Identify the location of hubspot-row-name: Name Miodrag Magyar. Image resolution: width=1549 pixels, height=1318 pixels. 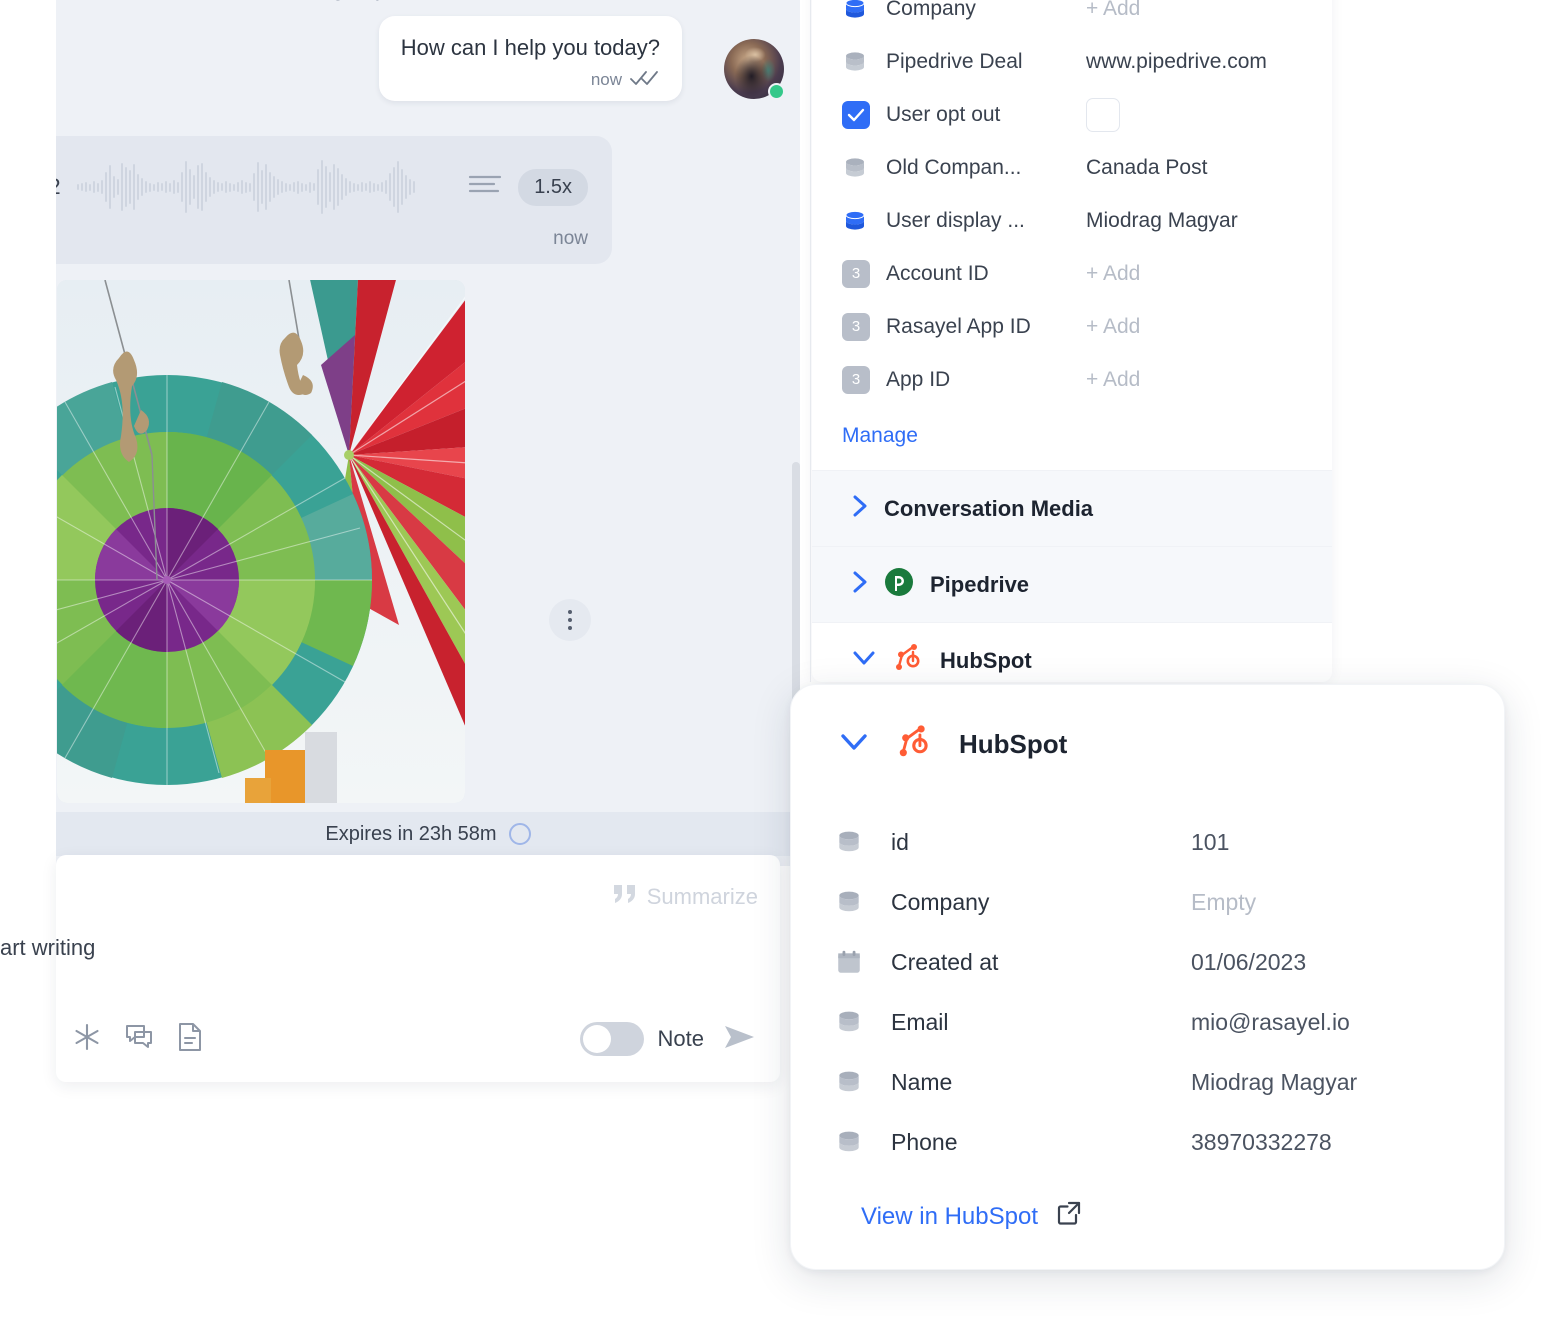
(1169, 1082).